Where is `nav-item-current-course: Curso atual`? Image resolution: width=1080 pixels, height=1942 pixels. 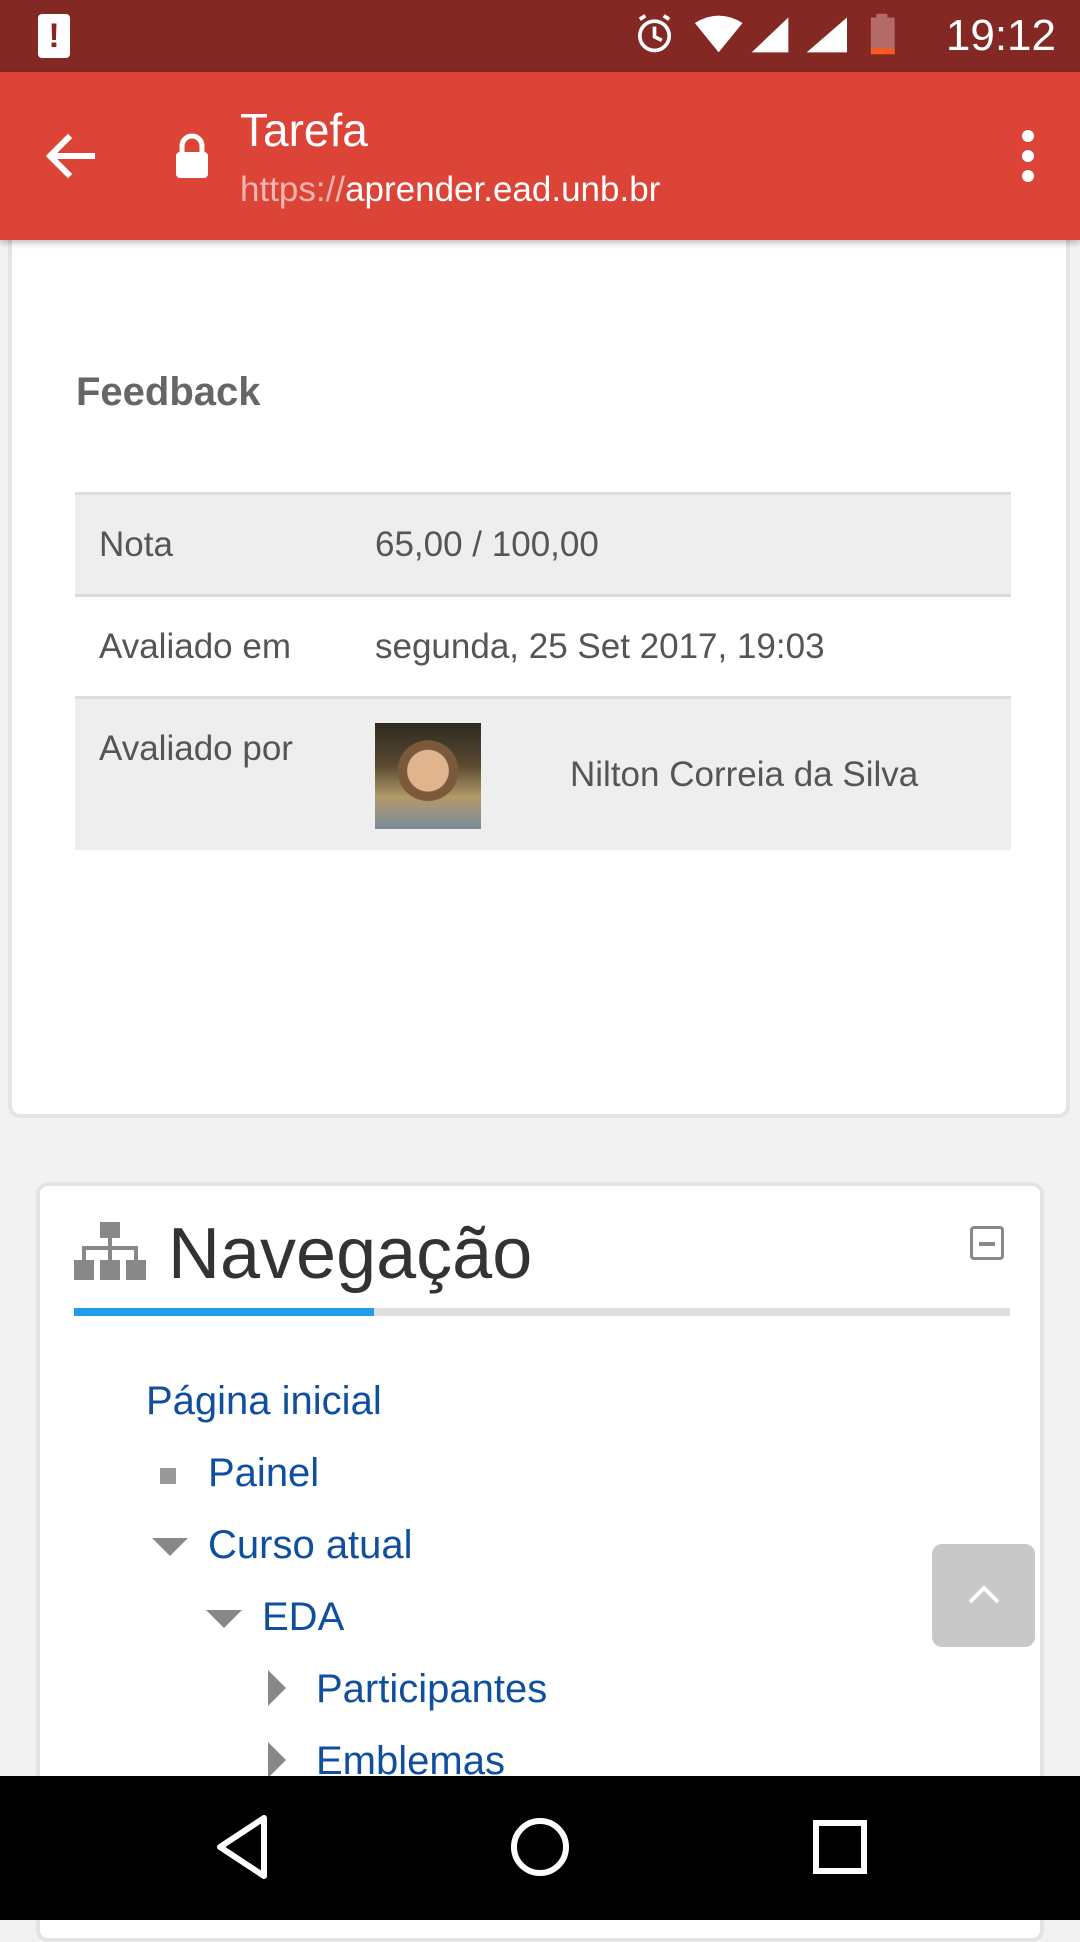 nav-item-current-course: Curso atual is located at coordinates (310, 1545).